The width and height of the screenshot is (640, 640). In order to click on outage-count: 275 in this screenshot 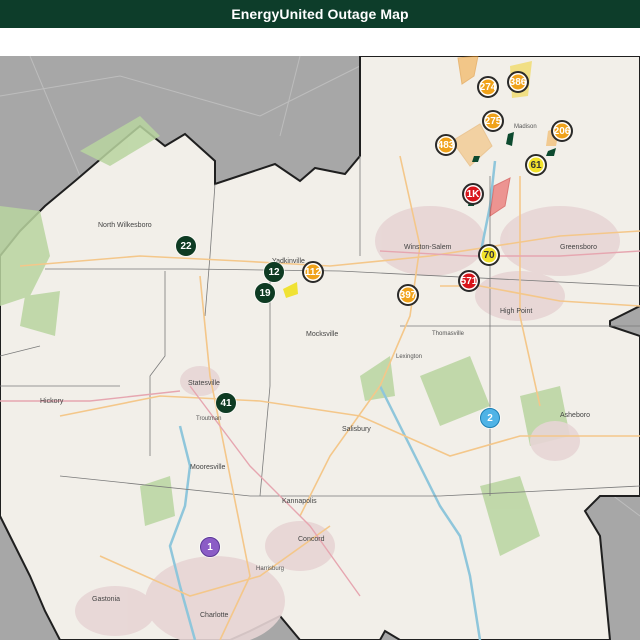, I will do `click(493, 121)`.